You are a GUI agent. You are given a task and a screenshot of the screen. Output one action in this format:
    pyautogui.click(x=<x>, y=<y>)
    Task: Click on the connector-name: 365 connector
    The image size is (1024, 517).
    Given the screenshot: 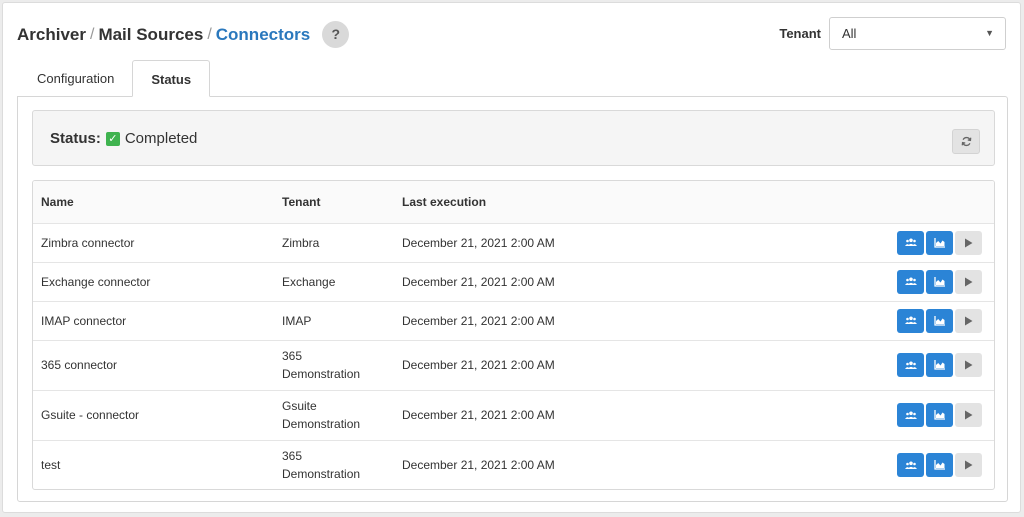 What is the action you would take?
    pyautogui.click(x=153, y=364)
    